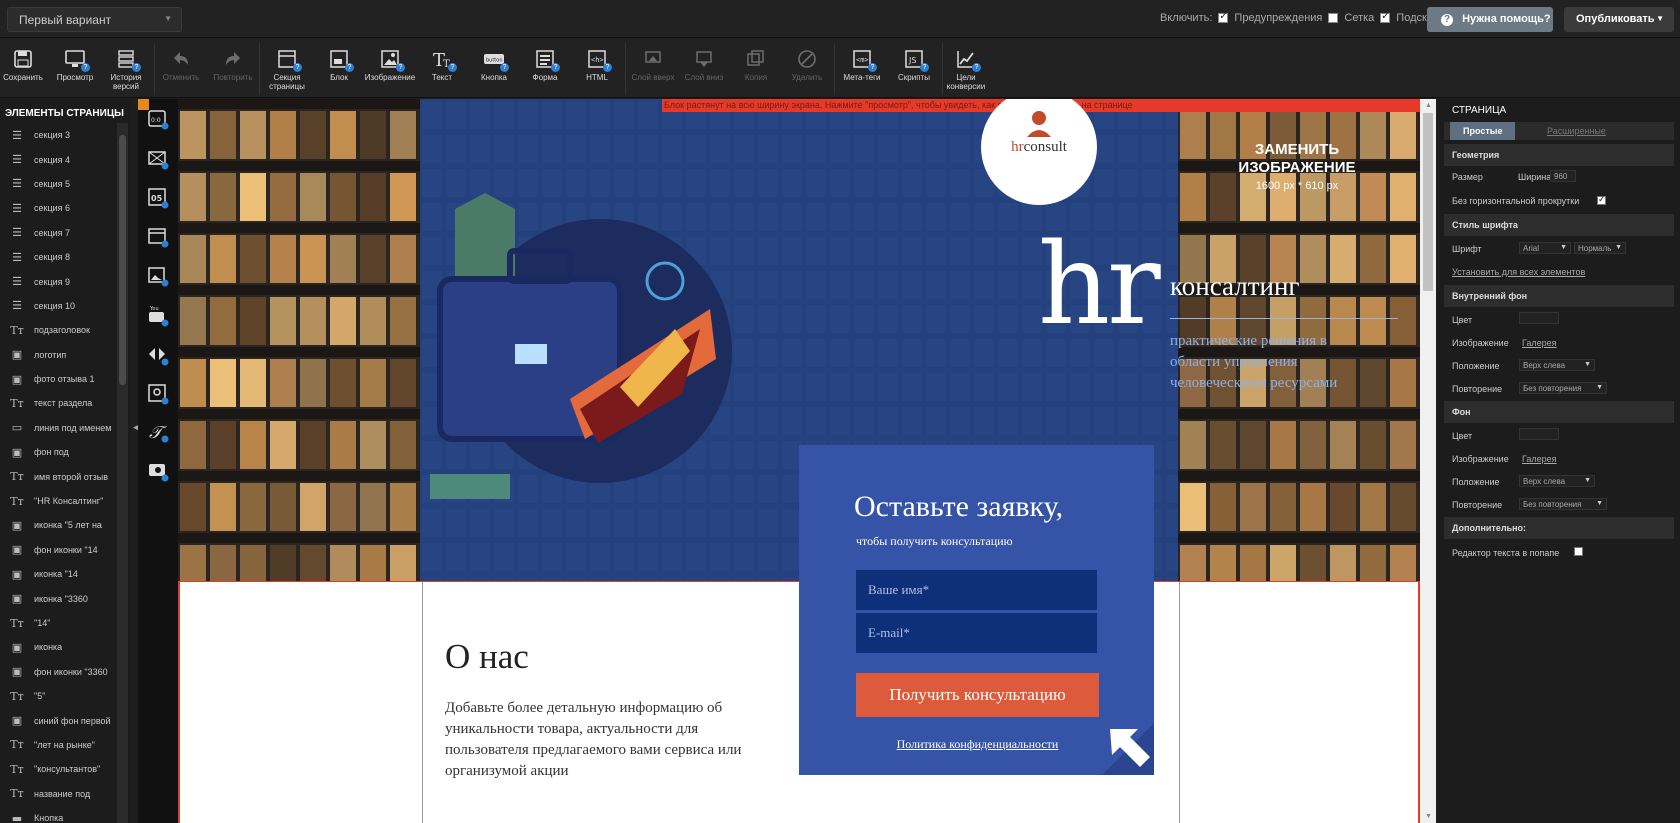  I want to click on hints-checkbox, so click(1385, 17).